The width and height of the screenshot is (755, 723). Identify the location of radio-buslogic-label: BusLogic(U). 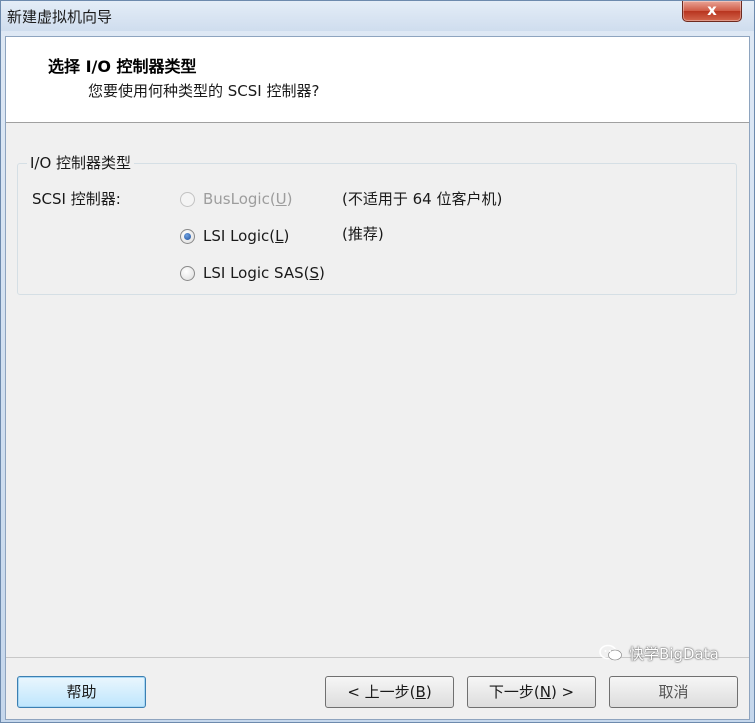
(248, 199).